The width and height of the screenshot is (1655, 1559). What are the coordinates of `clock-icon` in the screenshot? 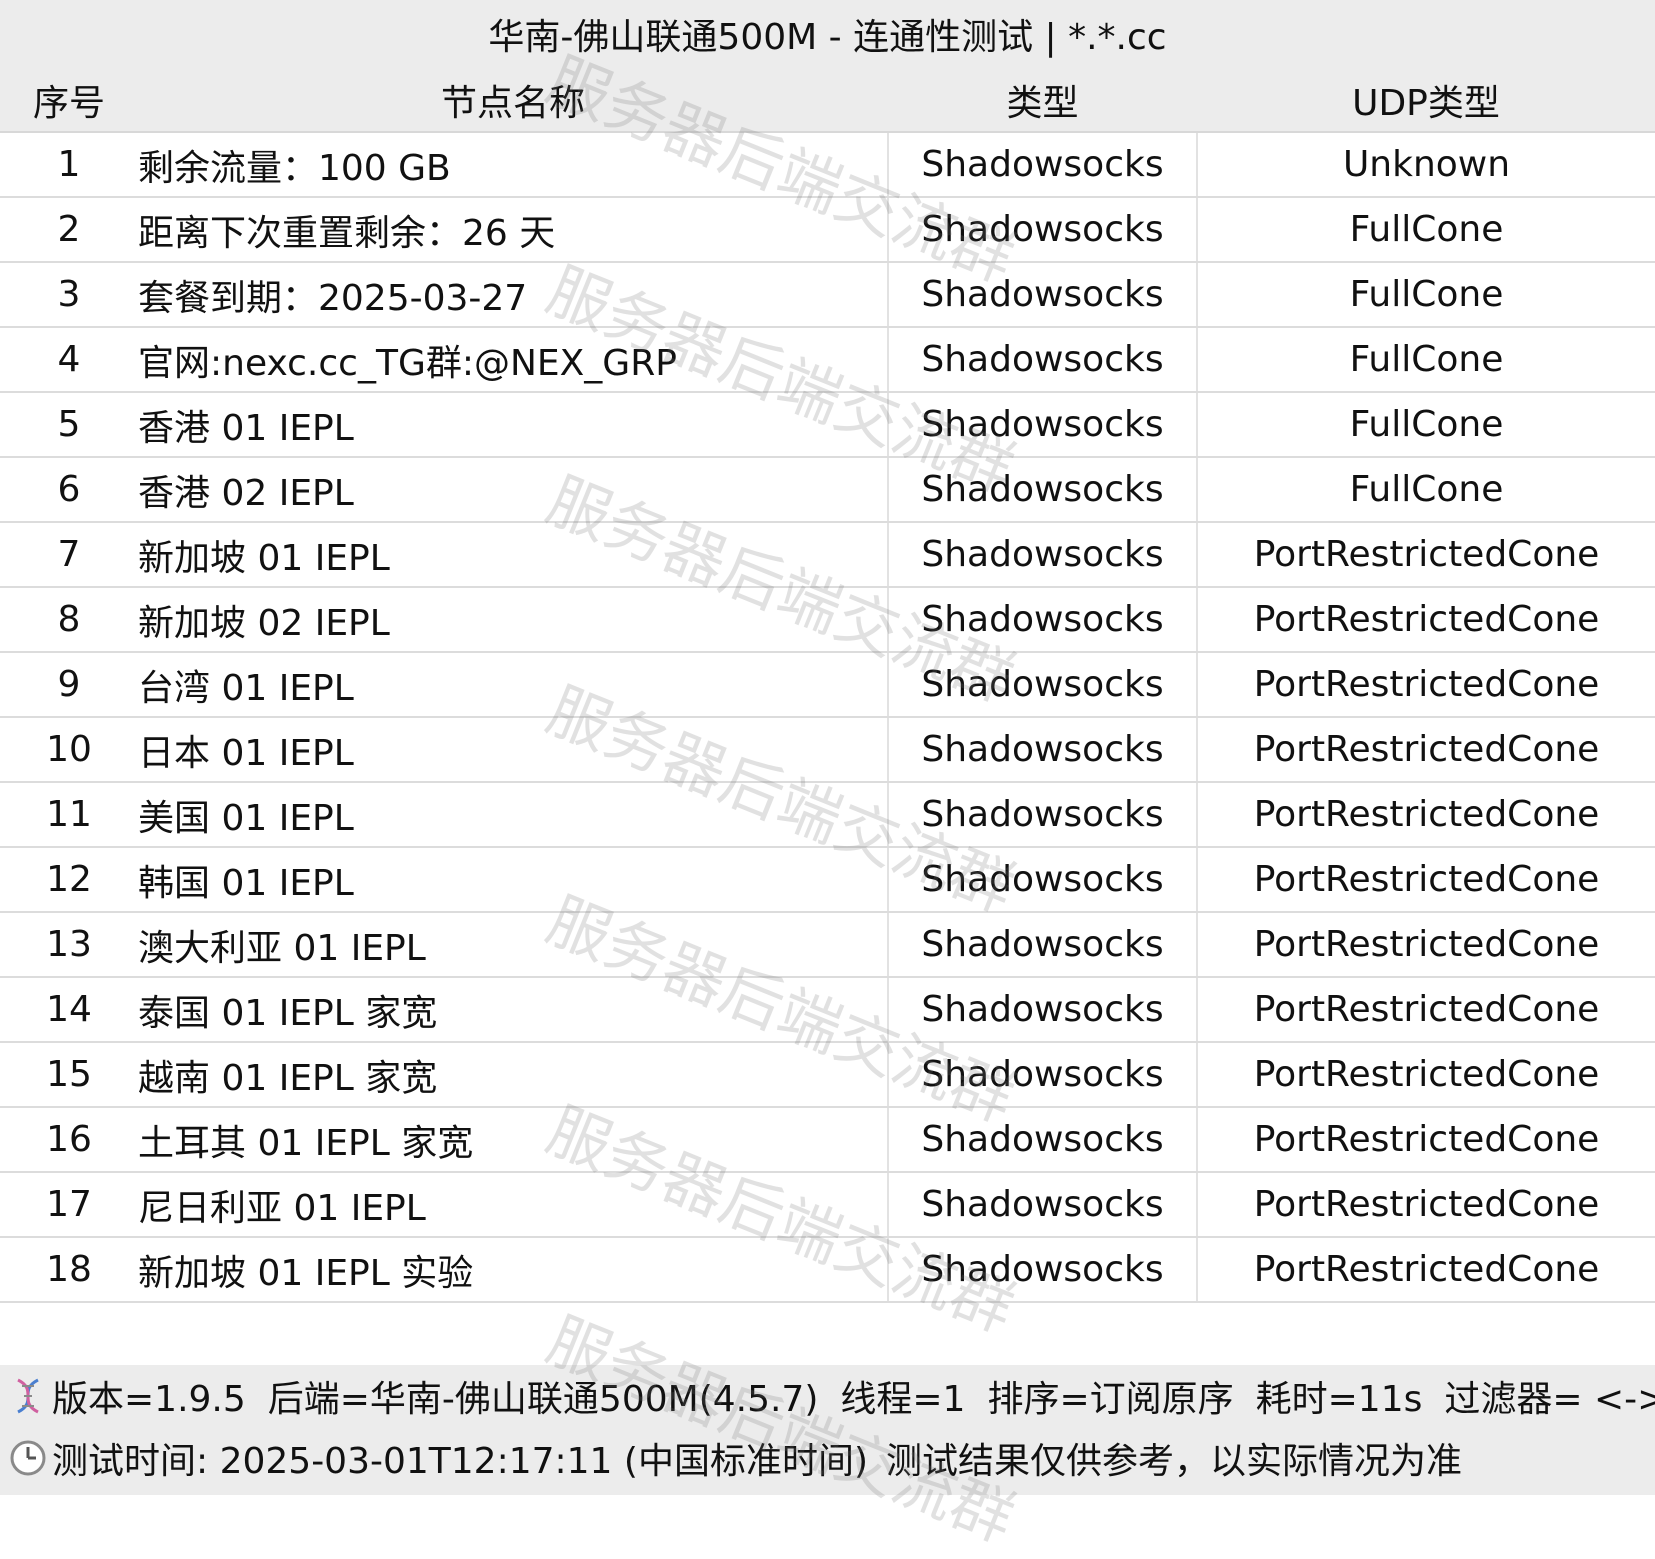 It's located at (28, 1458).